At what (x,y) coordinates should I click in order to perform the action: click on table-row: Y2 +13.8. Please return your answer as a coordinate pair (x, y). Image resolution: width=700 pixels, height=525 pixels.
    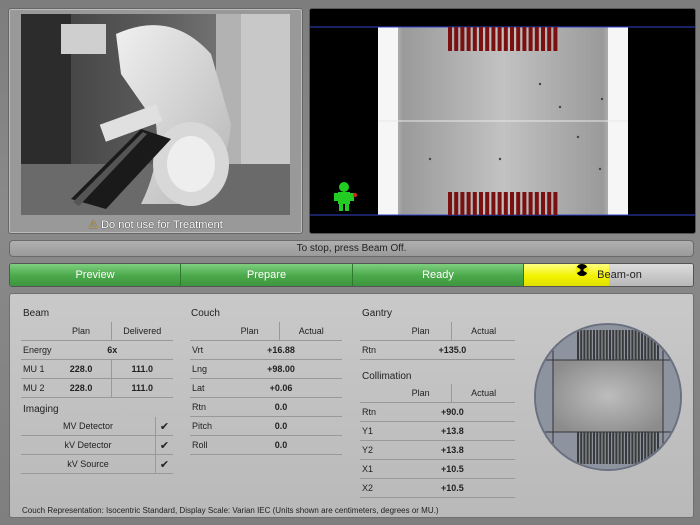
    Looking at the image, I should click on (437, 450).